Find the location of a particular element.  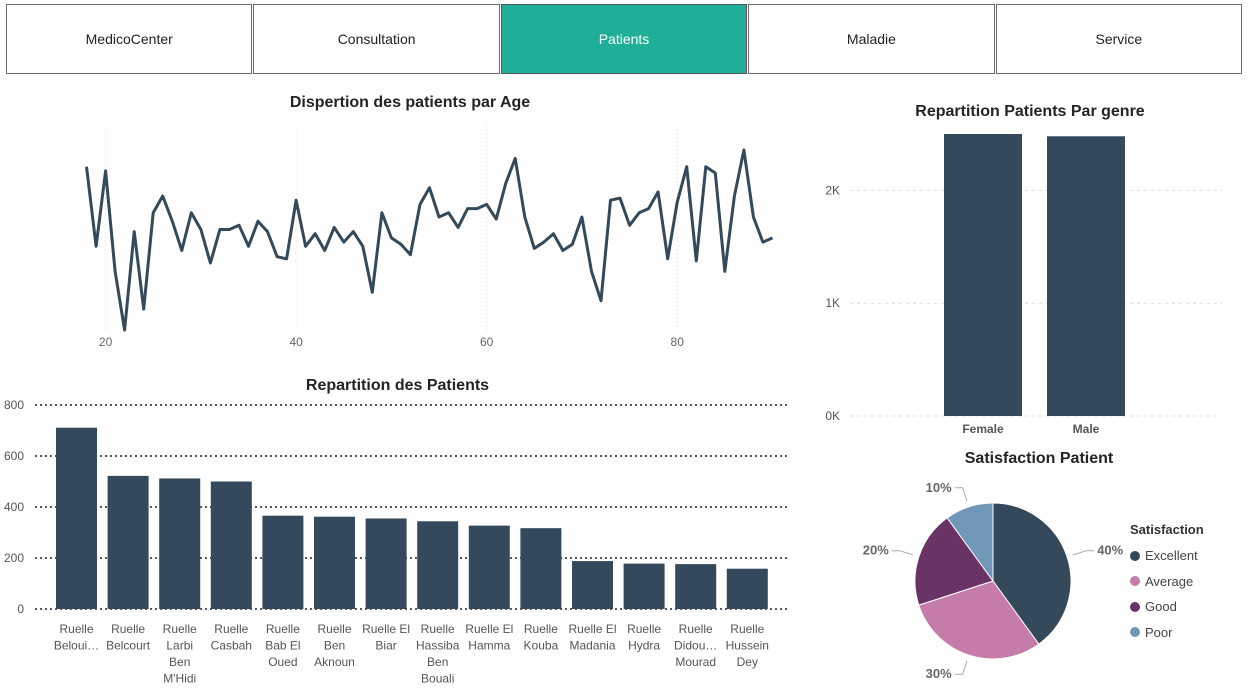

repartition-x-tick-label: Hydra is located at coordinates (644, 646).